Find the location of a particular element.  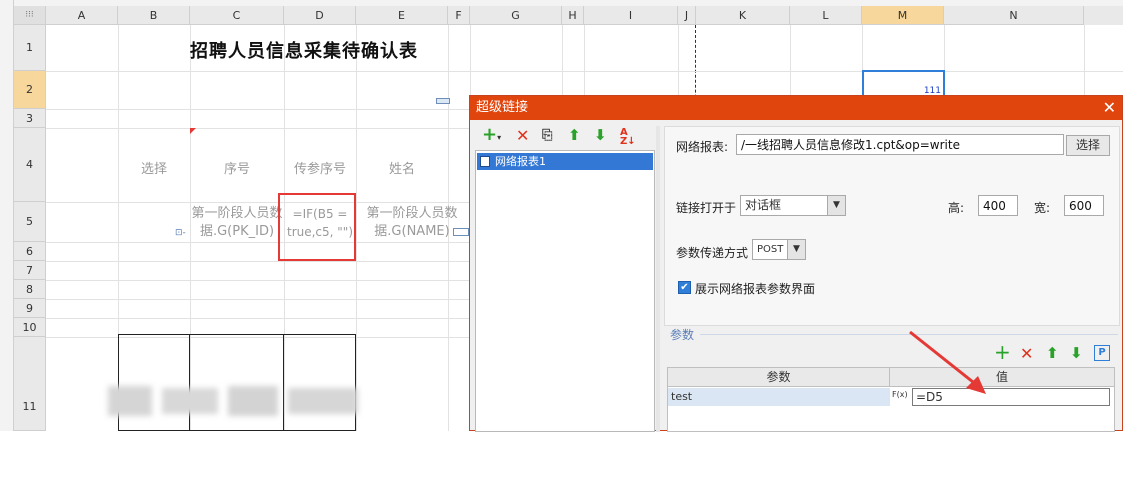

col-header-c: C is located at coordinates (237, 15).